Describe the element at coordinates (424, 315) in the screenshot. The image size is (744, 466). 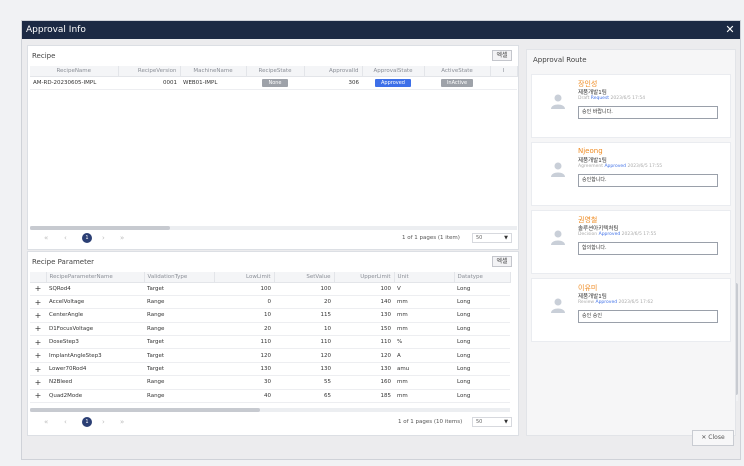
I see `unit-cell: mm` at that location.